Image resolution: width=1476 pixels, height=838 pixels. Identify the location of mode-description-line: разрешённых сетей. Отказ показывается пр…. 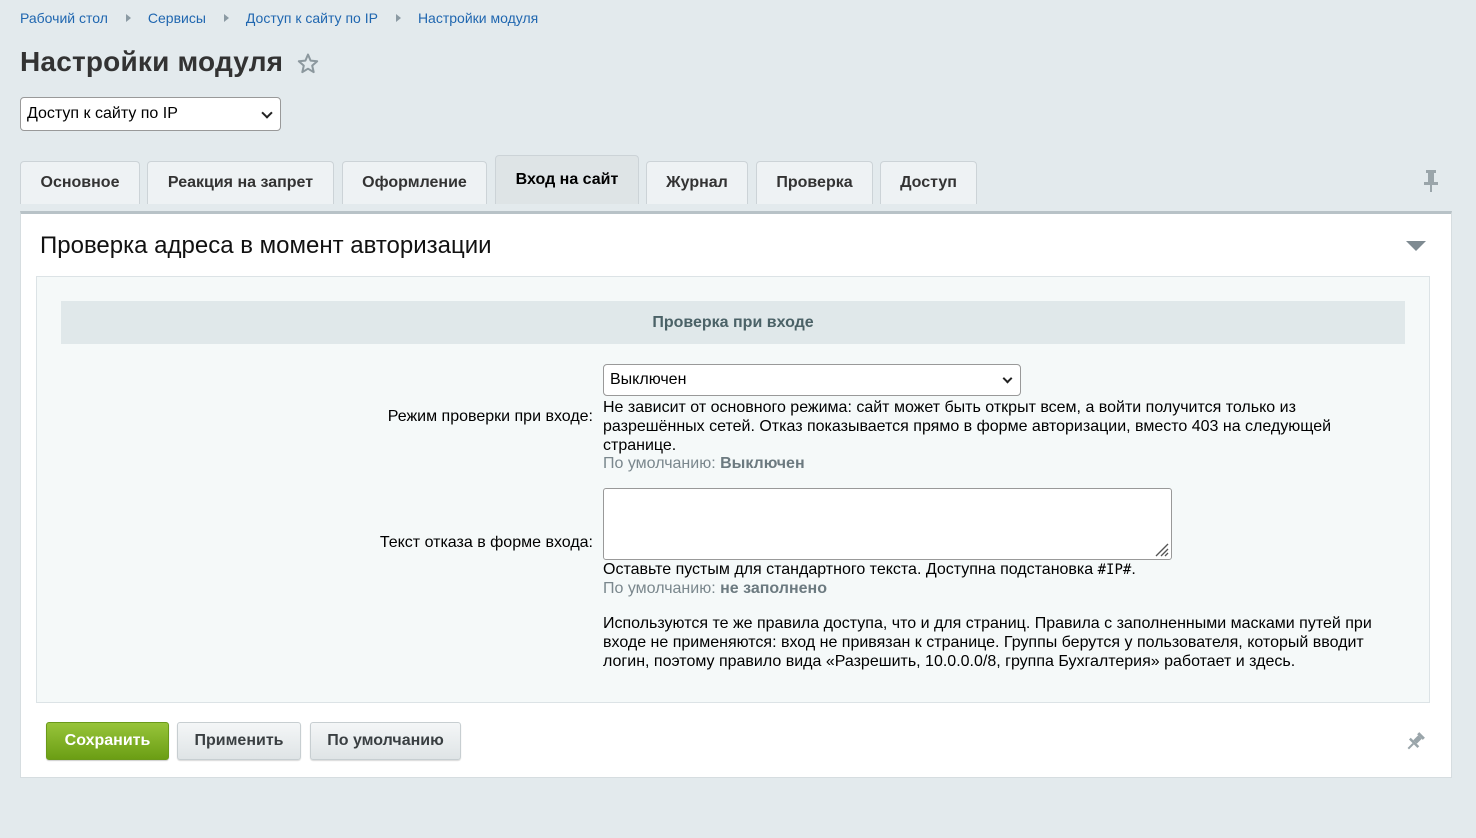
(967, 426).